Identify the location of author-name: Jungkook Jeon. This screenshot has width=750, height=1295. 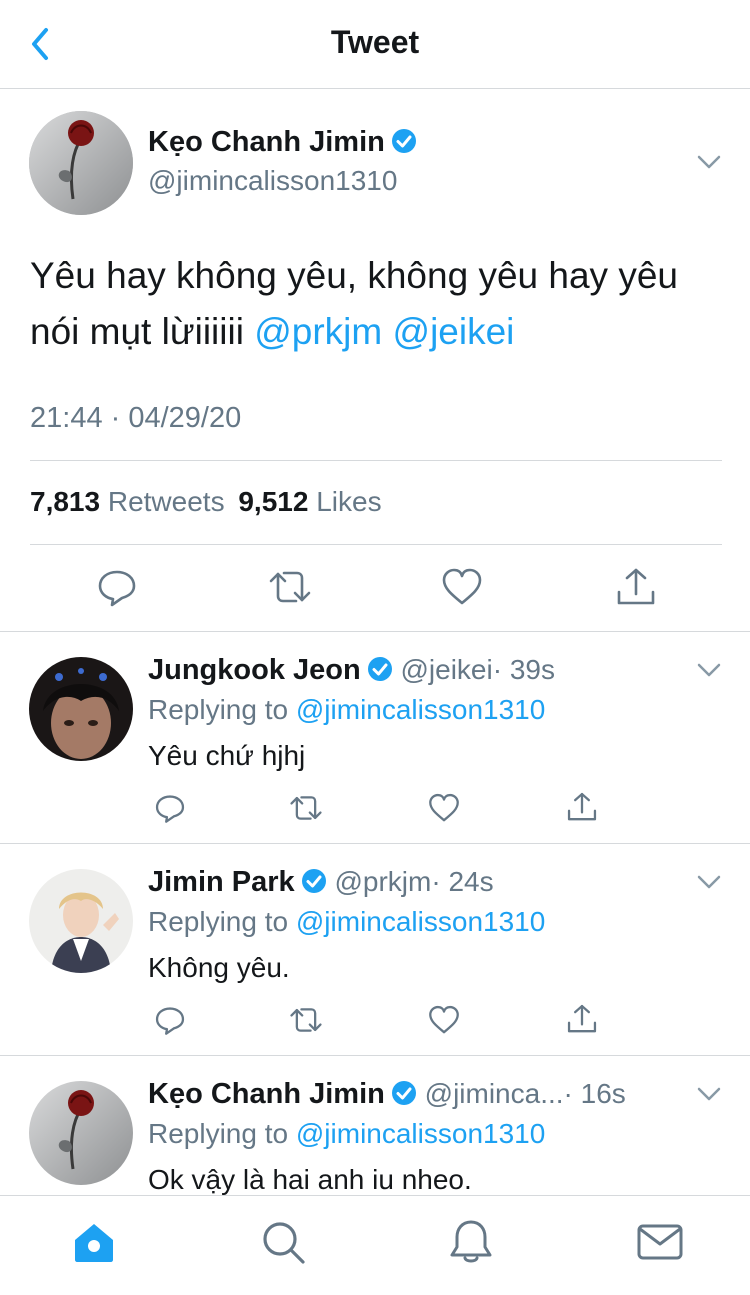
(254, 670).